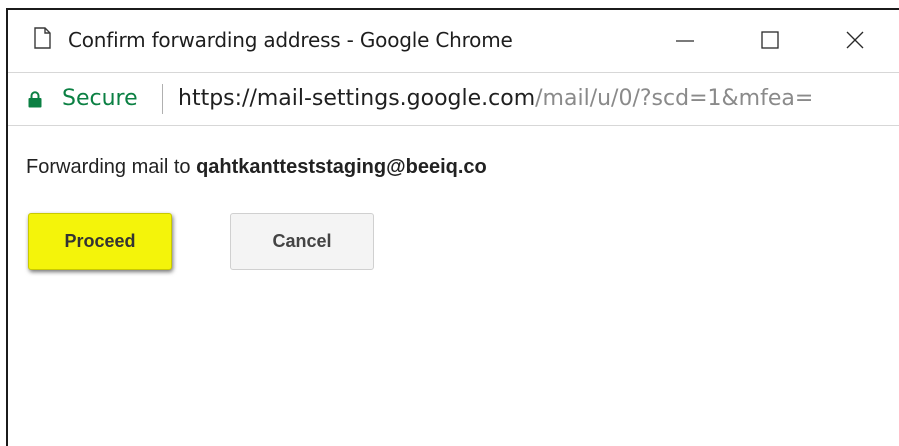  I want to click on address-separator, so click(162, 99).